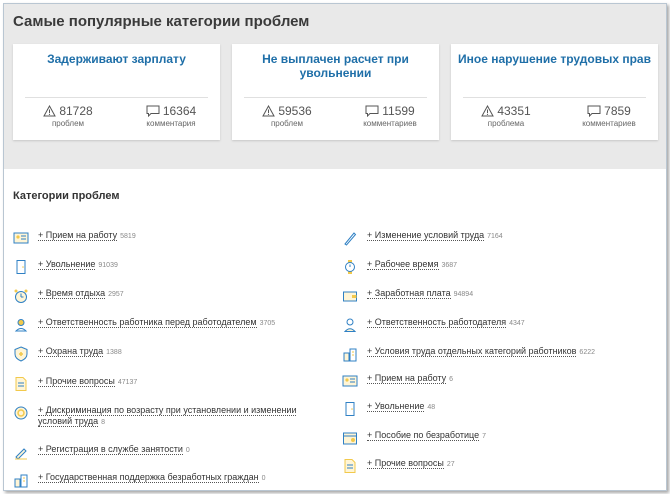 Image resolution: width=670 pixels, height=494 pixels. I want to click on category-item: + Прочие вопросы 27, so click(398, 466).